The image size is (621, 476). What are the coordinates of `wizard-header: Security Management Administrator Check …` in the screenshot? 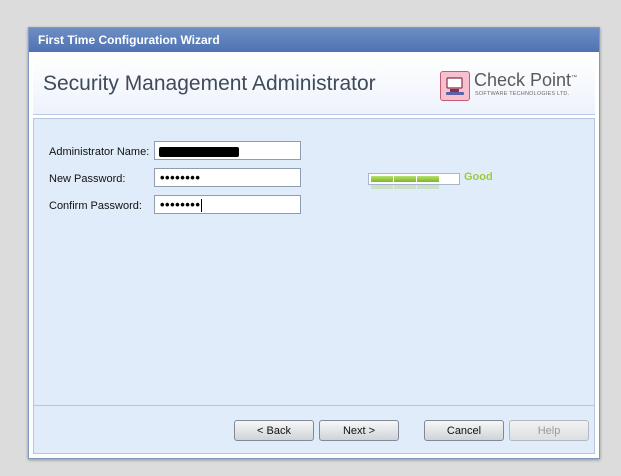 It's located at (314, 85).